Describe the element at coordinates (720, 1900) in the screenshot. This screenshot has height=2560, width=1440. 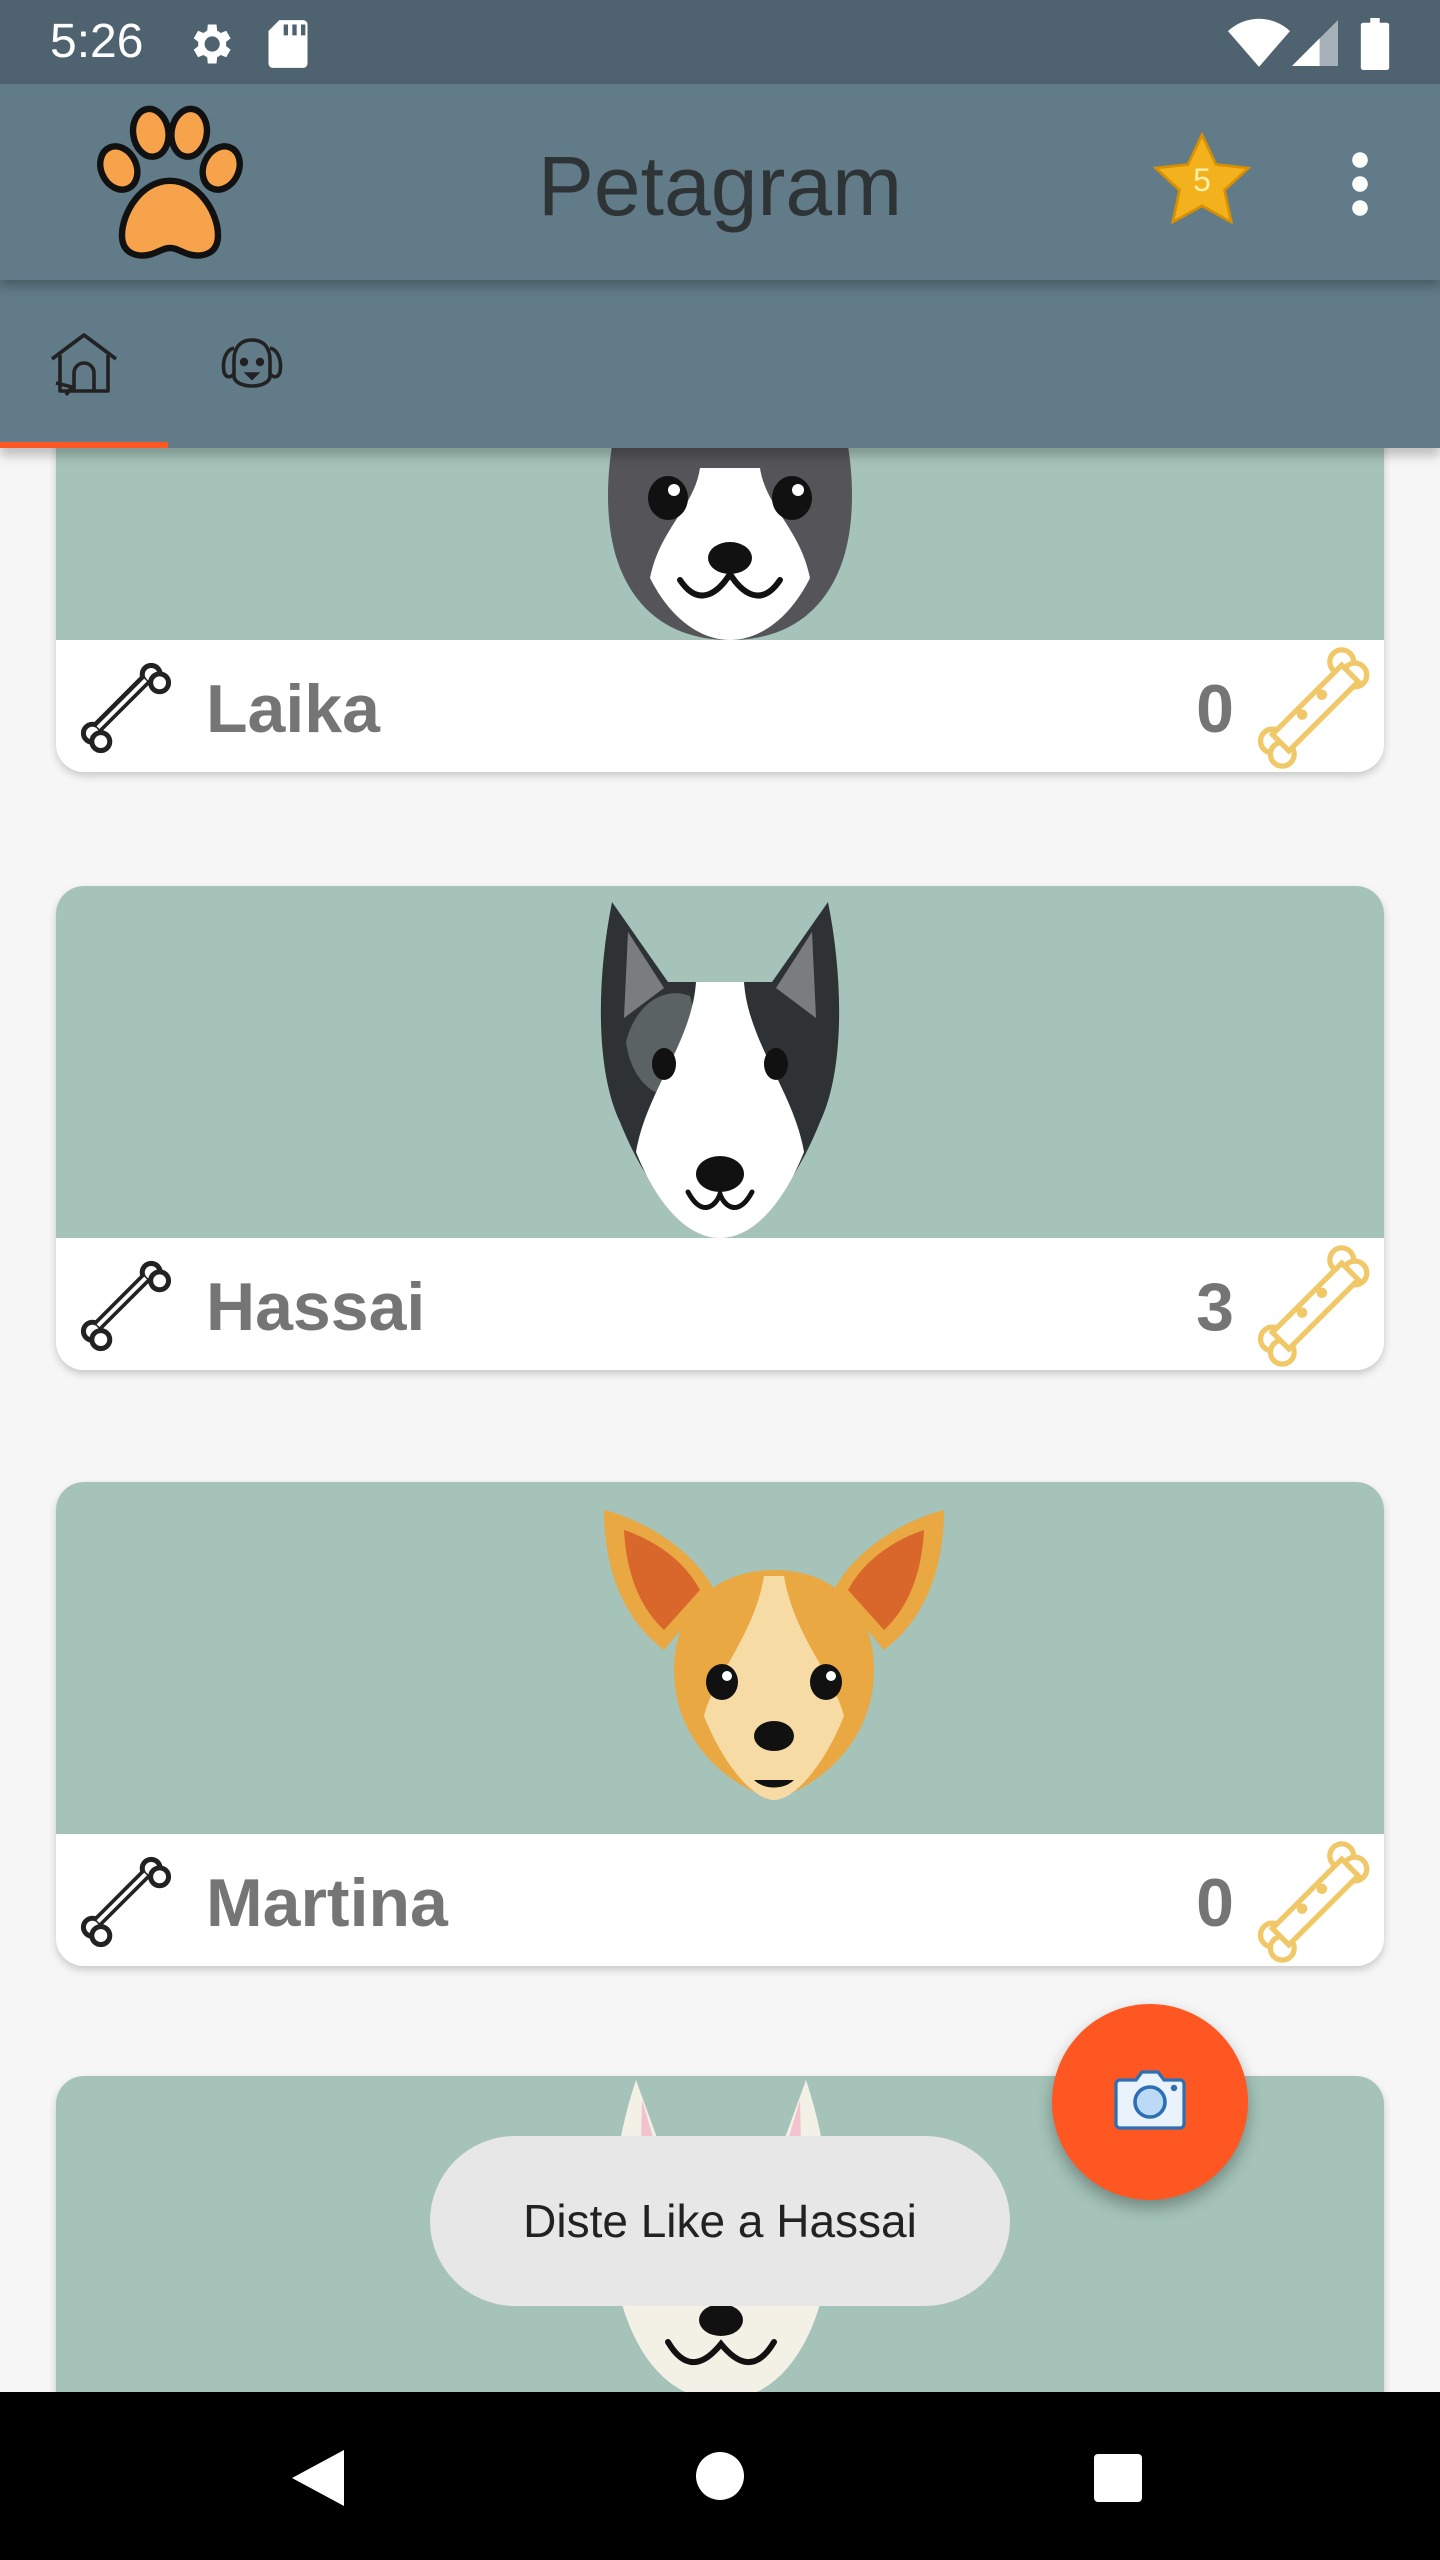
I see `pet-card-footer: Martina 0` at that location.